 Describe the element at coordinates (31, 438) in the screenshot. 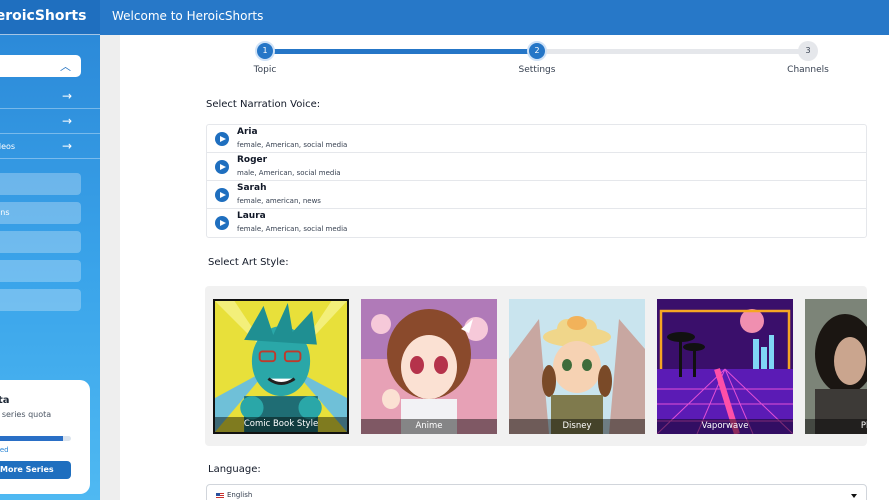

I see `quota-progress-fill` at that location.